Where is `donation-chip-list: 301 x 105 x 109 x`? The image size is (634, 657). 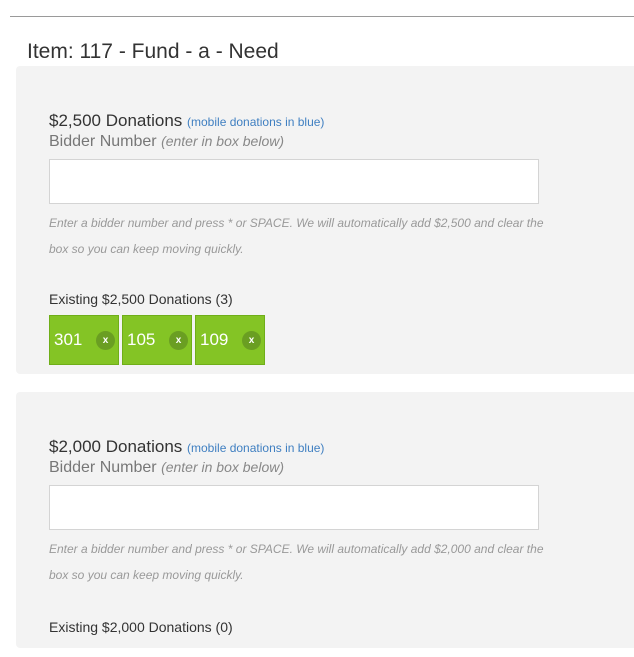
donation-chip-list: 301 x 105 x 109 x is located at coordinates (329, 340).